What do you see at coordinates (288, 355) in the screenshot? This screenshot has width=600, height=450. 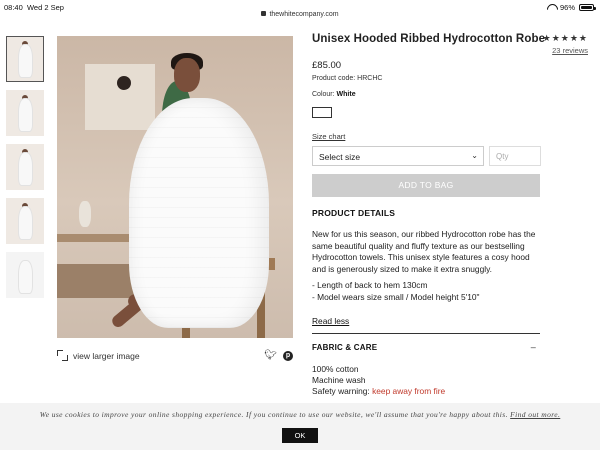 I see `pinterest-icon: p` at bounding box center [288, 355].